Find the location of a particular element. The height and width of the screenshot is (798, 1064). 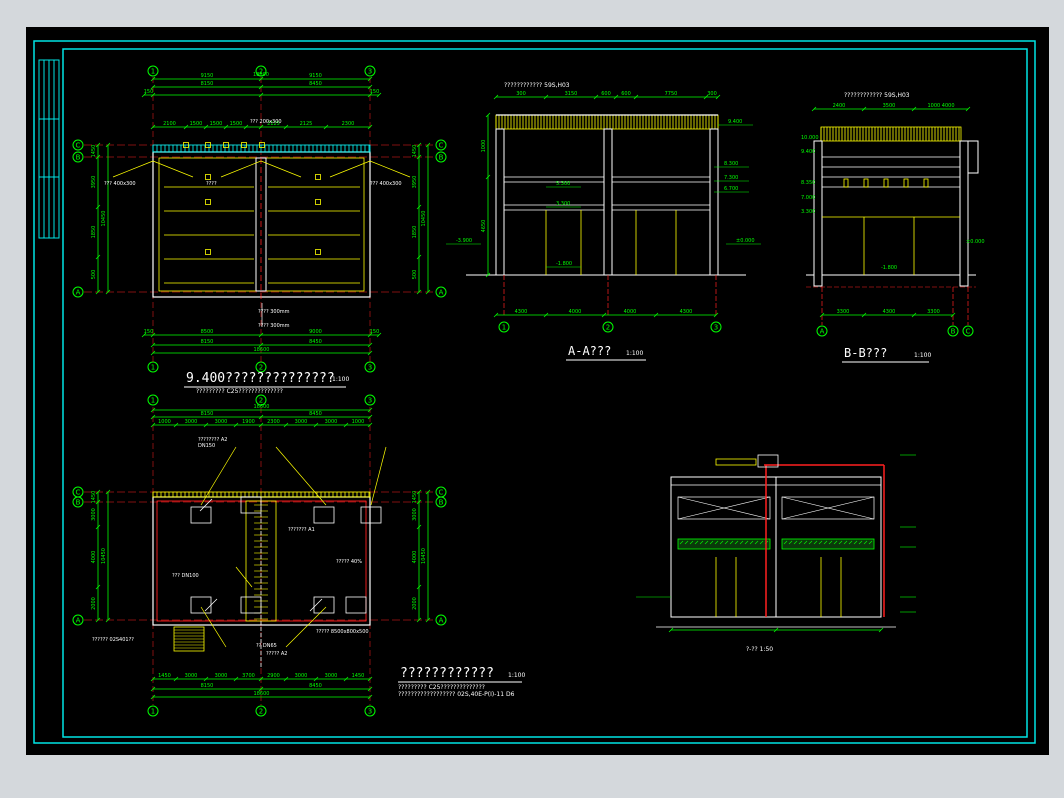

dim-label: 1000 4000 is located at coordinates (940, 106).